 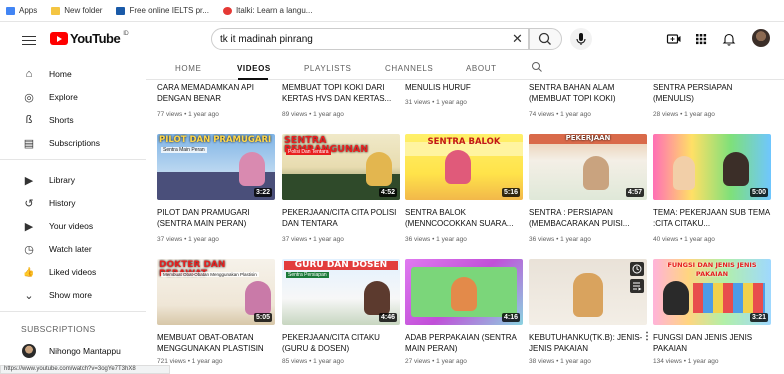 What do you see at coordinates (227, 10) in the screenshot?
I see `site-favicon-icon` at bounding box center [227, 10].